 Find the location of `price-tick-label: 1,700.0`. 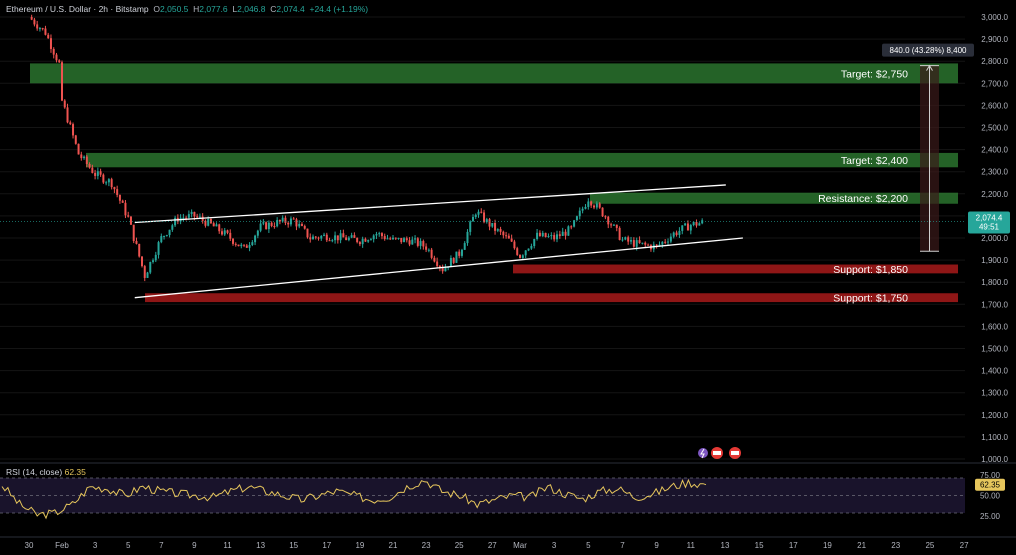

price-tick-label: 1,700.0 is located at coordinates (994, 304).